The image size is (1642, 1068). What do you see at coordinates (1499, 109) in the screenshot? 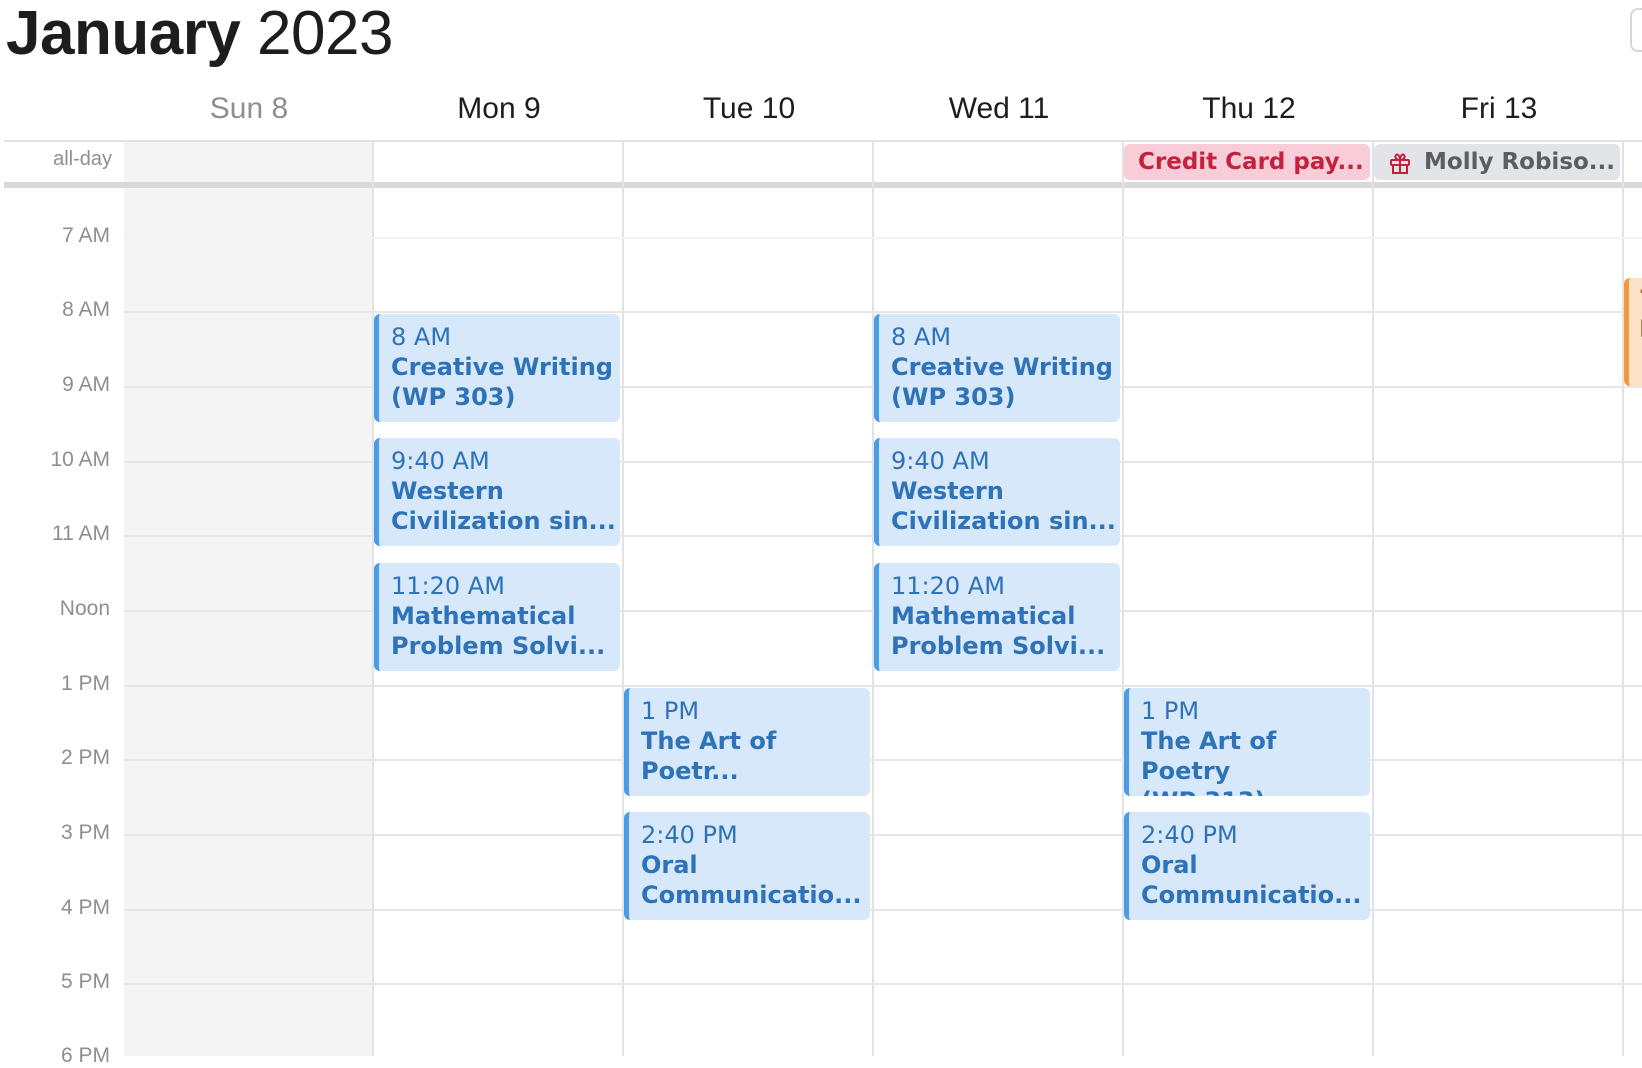
I see `day-header-fri: Fri 13` at bounding box center [1499, 109].